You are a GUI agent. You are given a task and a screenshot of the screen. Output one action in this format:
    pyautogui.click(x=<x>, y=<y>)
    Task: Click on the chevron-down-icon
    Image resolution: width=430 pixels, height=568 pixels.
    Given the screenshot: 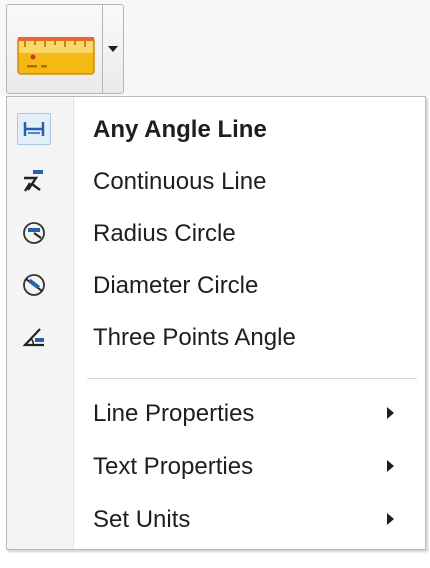 What is the action you would take?
    pyautogui.click(x=113, y=49)
    